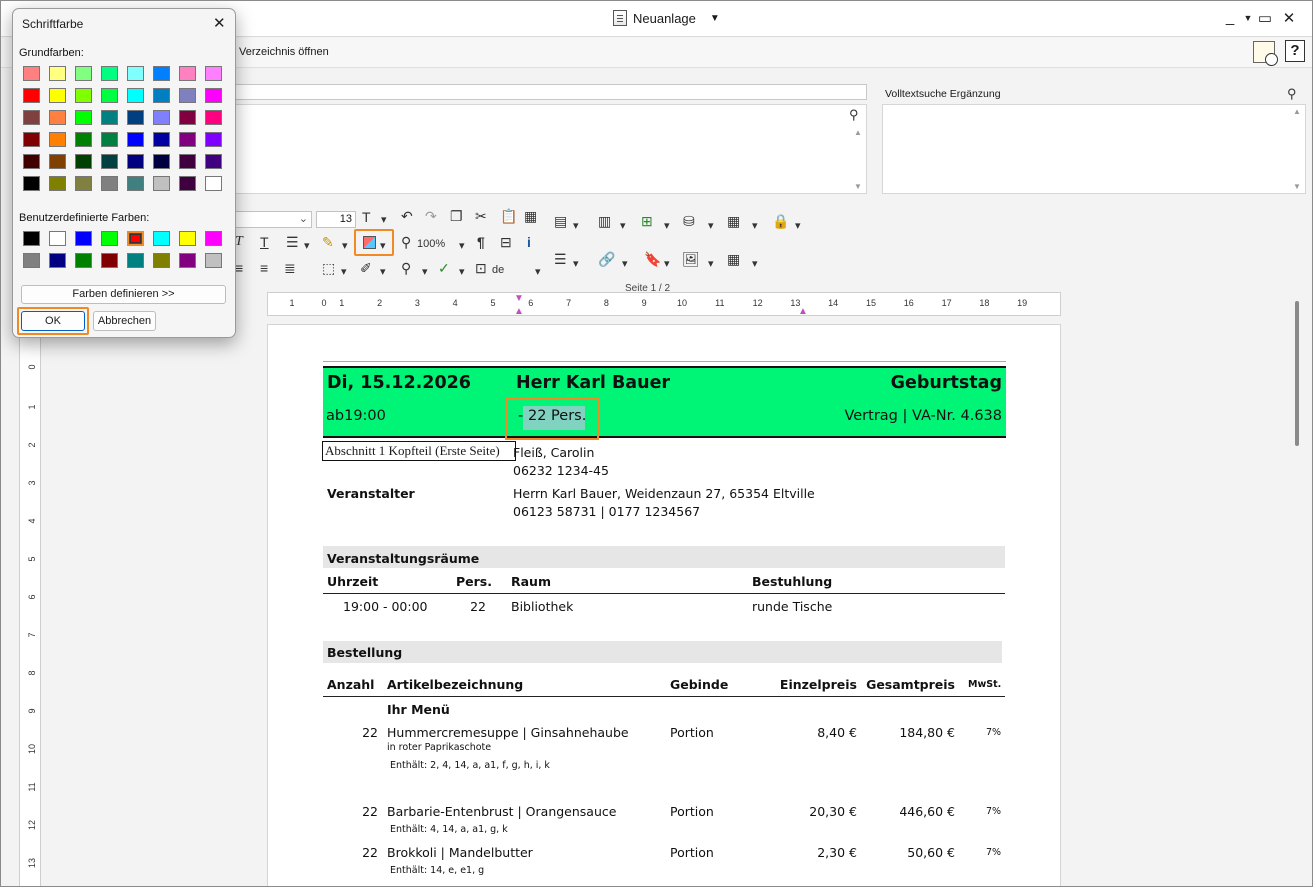 Image resolution: width=1313 pixels, height=887 pixels. I want to click on copy-format-icon: ❐, so click(456, 216).